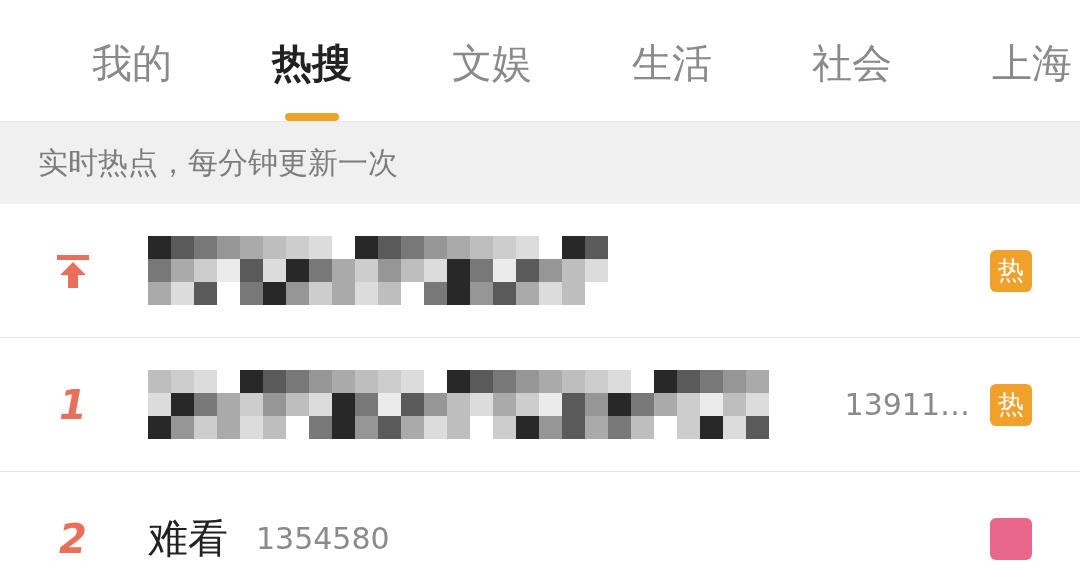 This screenshot has width=1080, height=569. What do you see at coordinates (73, 404) in the screenshot?
I see `rank-number: 1` at bounding box center [73, 404].